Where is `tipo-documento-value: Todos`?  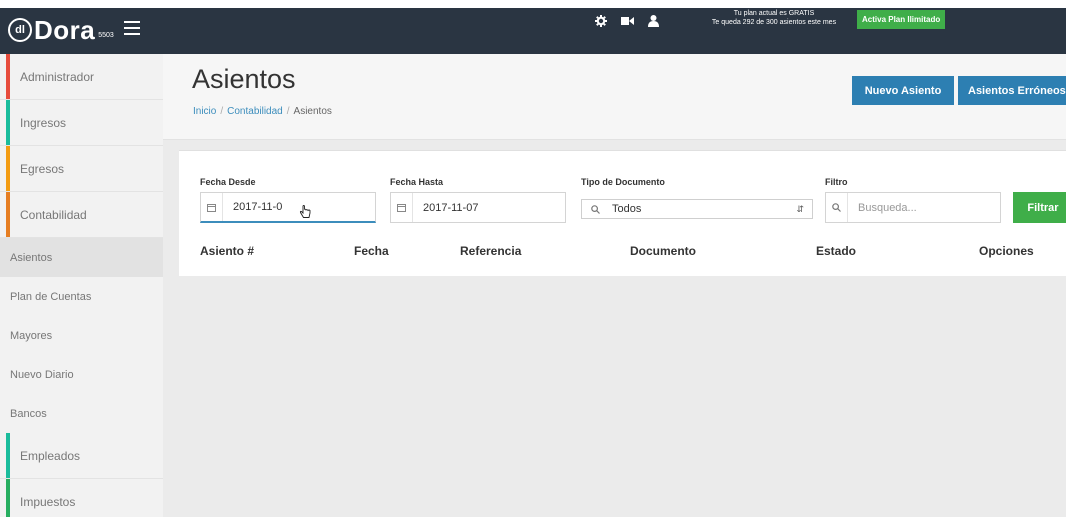 tipo-documento-value: Todos is located at coordinates (627, 209).